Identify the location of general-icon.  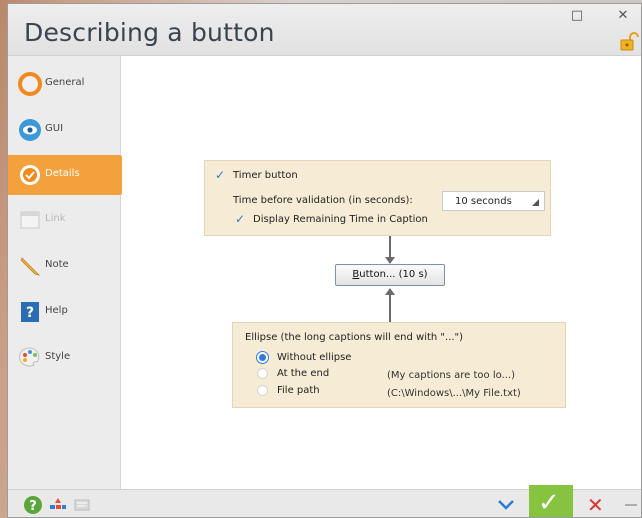
(30, 84).